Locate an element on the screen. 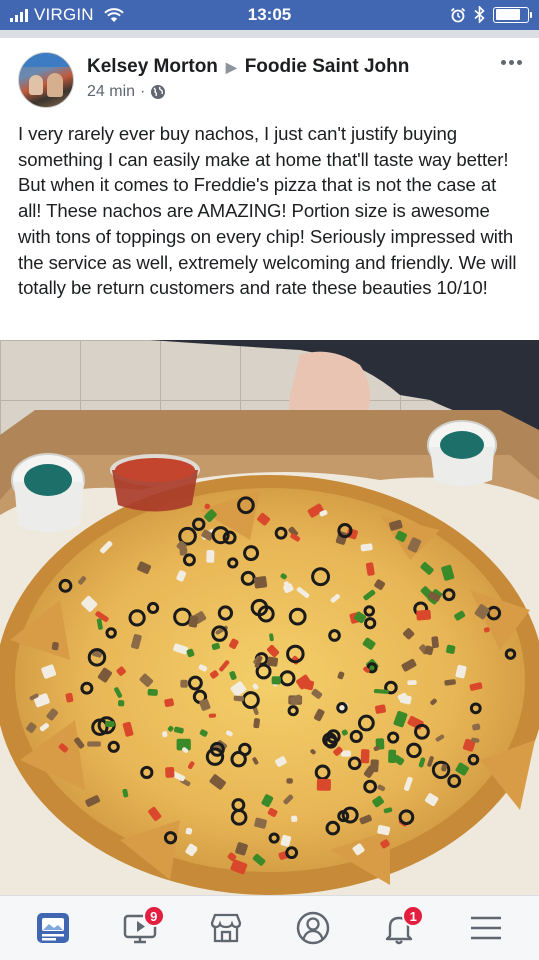  sour-cream-cup-right is located at coordinates (462, 453).